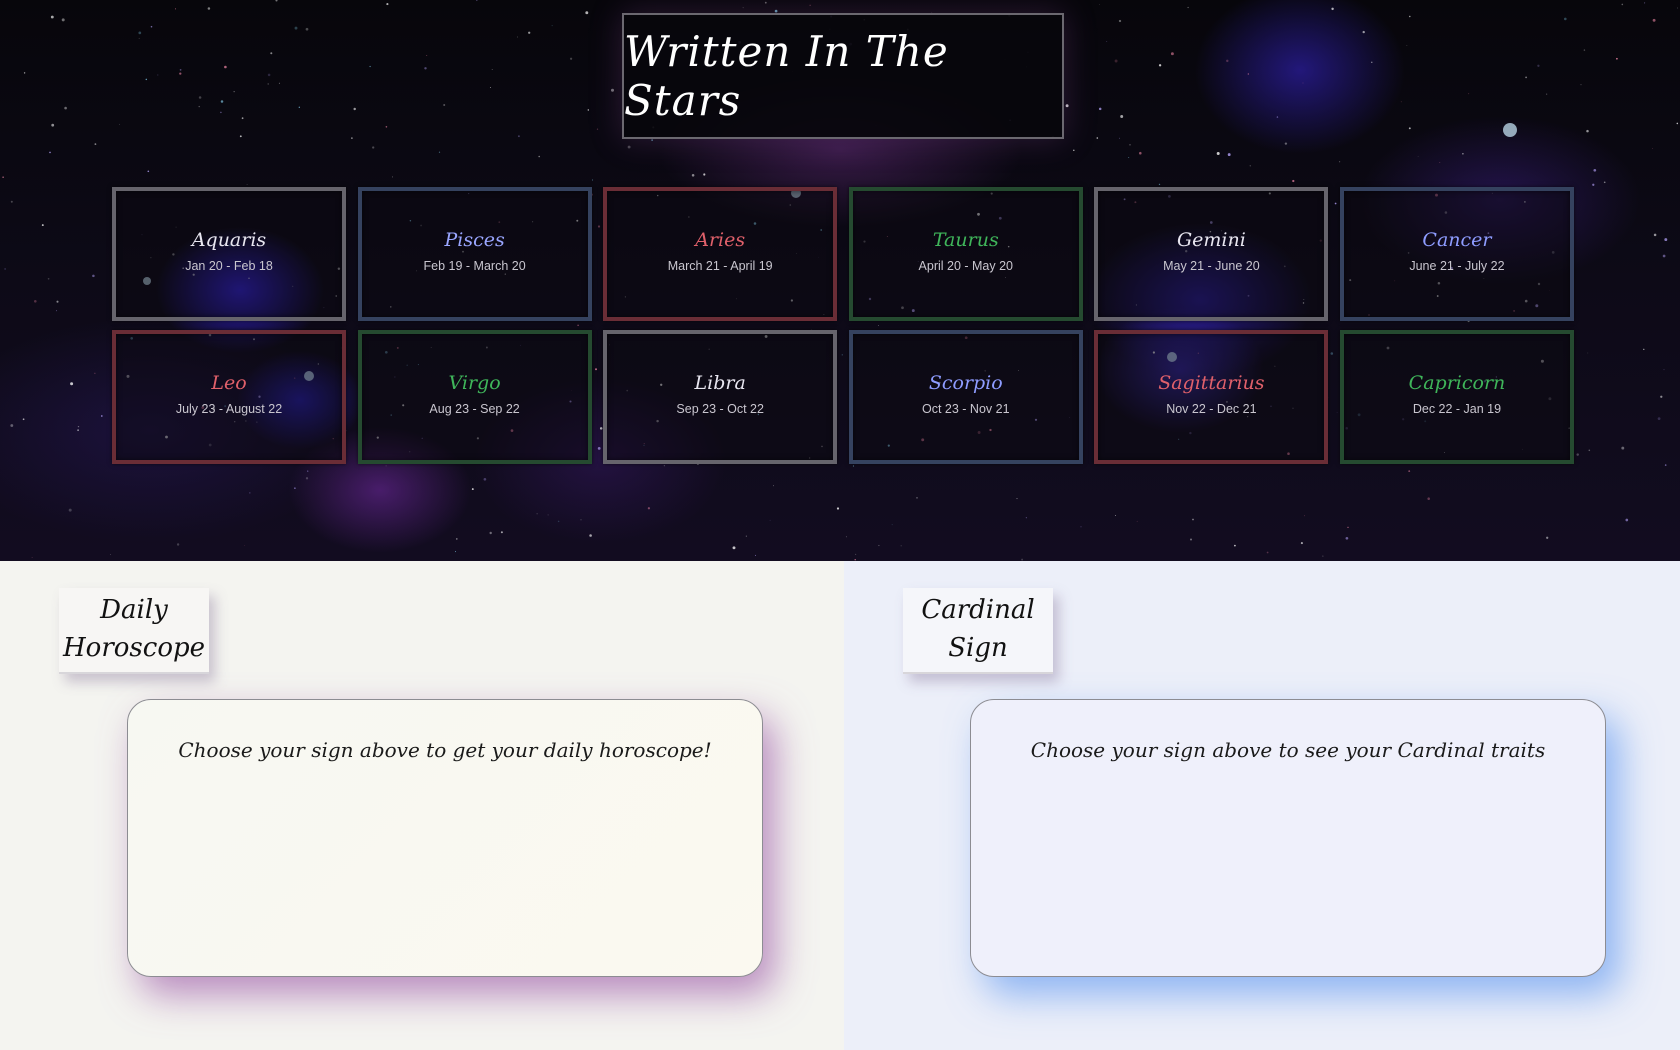 Image resolution: width=1680 pixels, height=1050 pixels. What do you see at coordinates (1456, 397) in the screenshot?
I see `sign-card-capricorn: Capricorn Dec 22 - Jan 19` at bounding box center [1456, 397].